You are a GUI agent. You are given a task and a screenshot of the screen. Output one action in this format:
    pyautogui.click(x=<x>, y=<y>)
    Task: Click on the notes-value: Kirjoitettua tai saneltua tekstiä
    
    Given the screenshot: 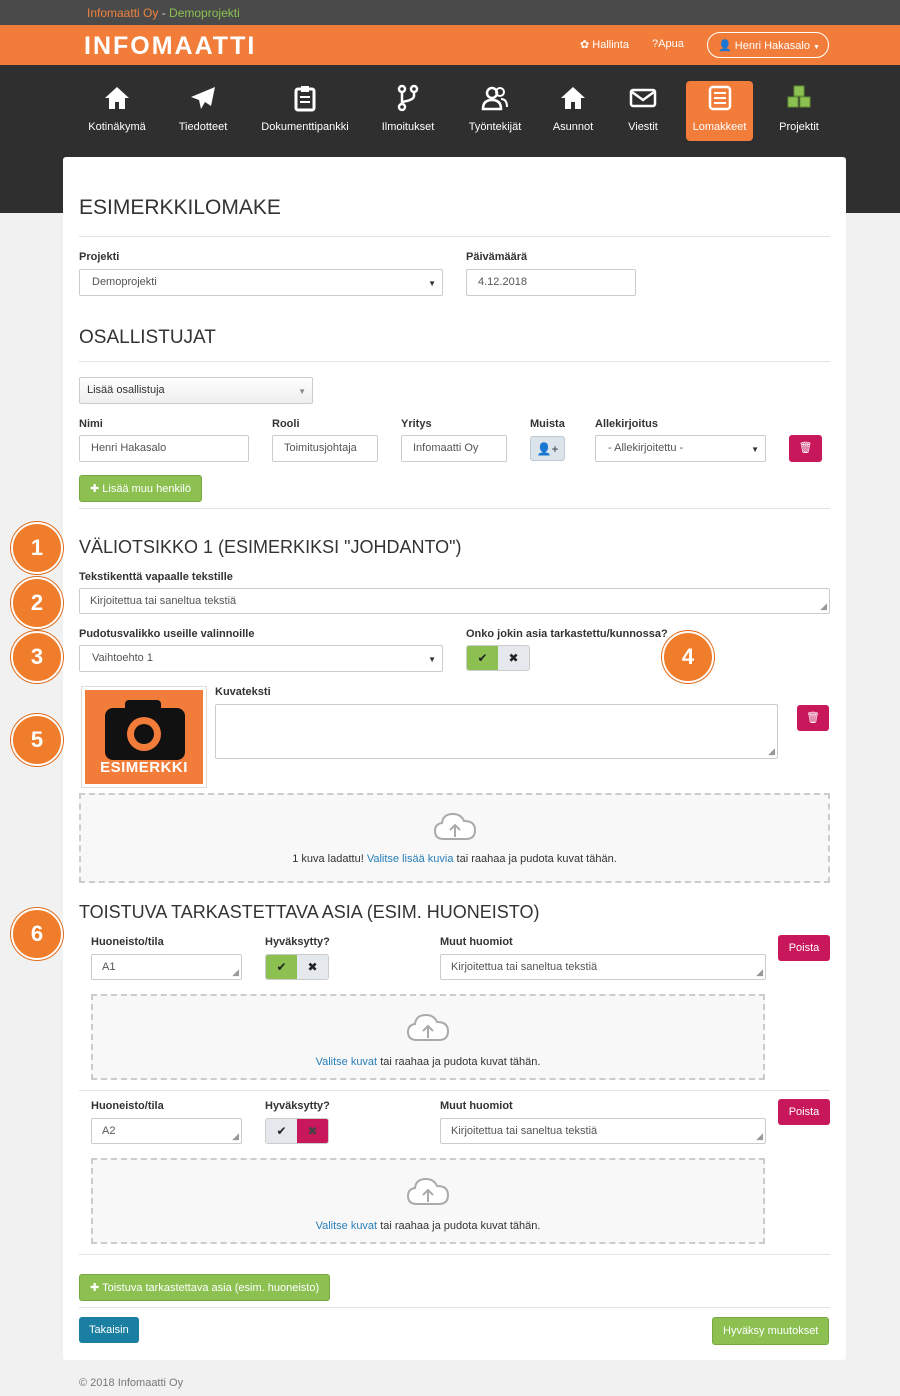 What is the action you would take?
    pyautogui.click(x=524, y=967)
    